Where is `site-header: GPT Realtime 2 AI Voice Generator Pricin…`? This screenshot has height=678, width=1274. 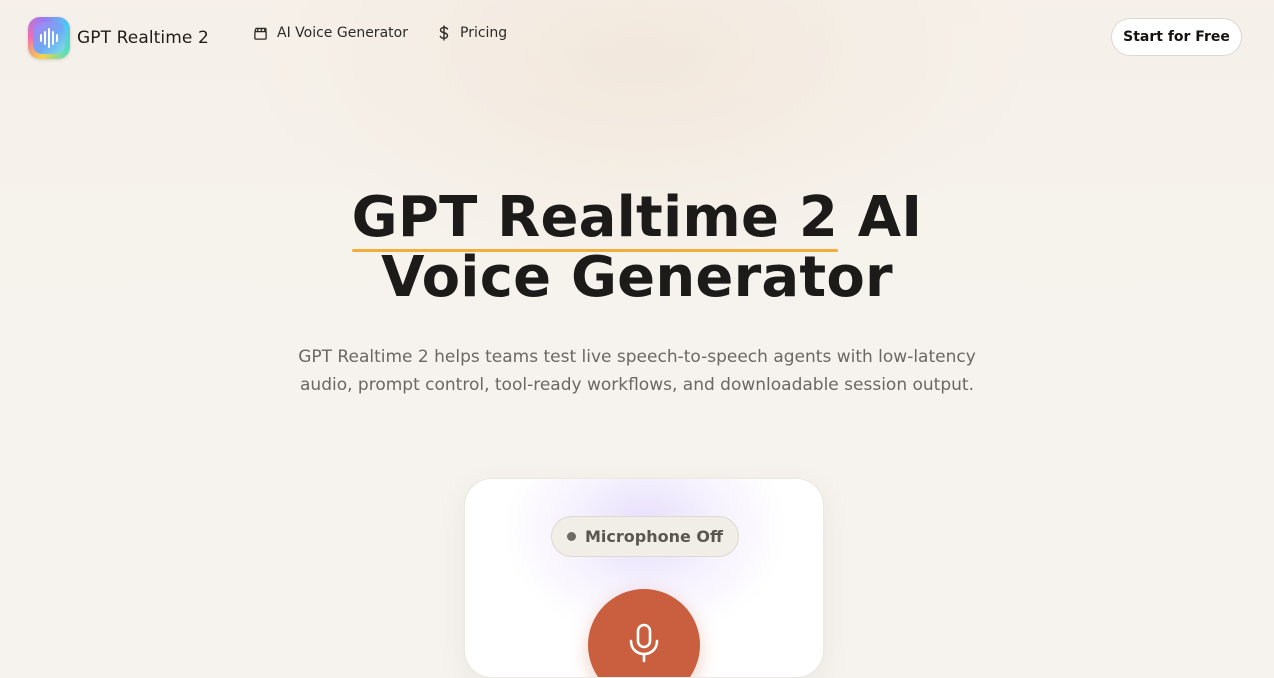 site-header: GPT Realtime 2 AI Voice Generator Pricin… is located at coordinates (637, 38).